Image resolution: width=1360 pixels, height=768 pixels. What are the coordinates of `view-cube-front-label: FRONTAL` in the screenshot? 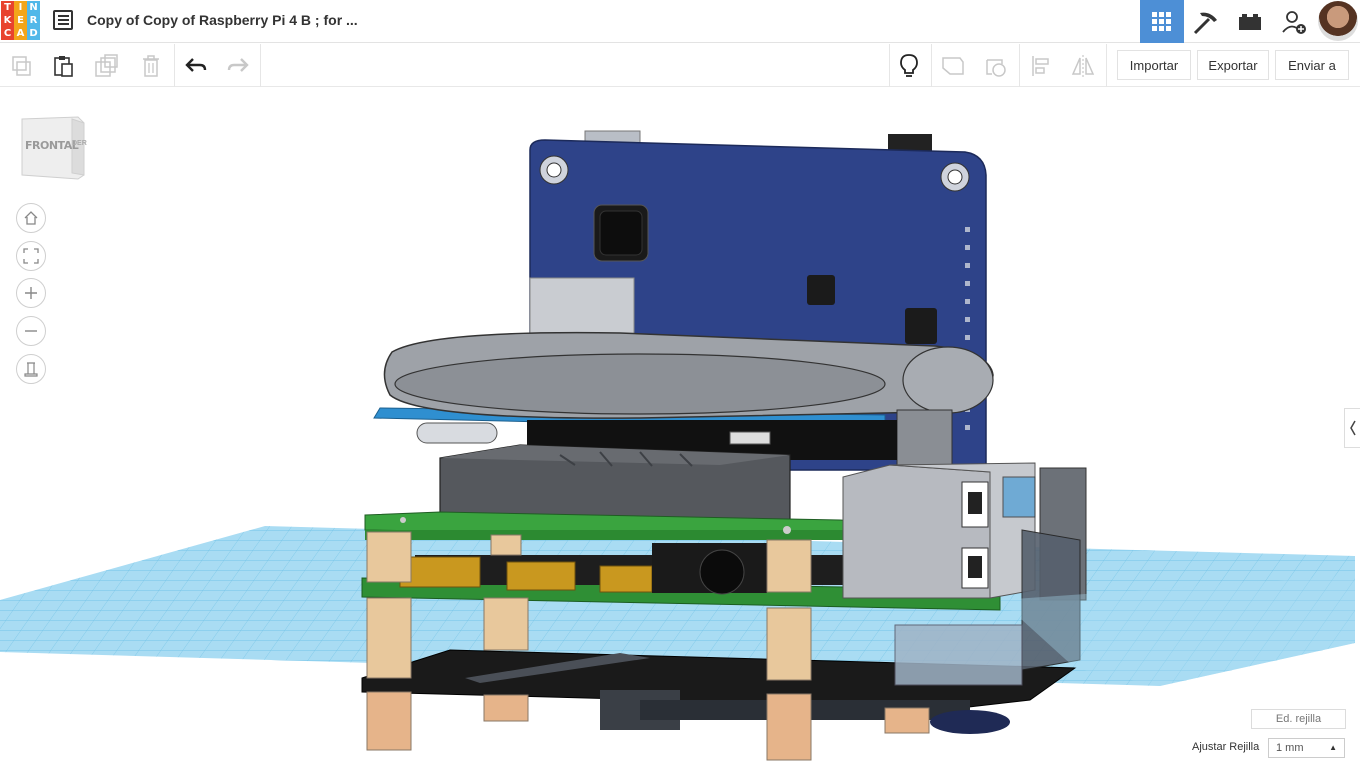 It's located at (52, 145).